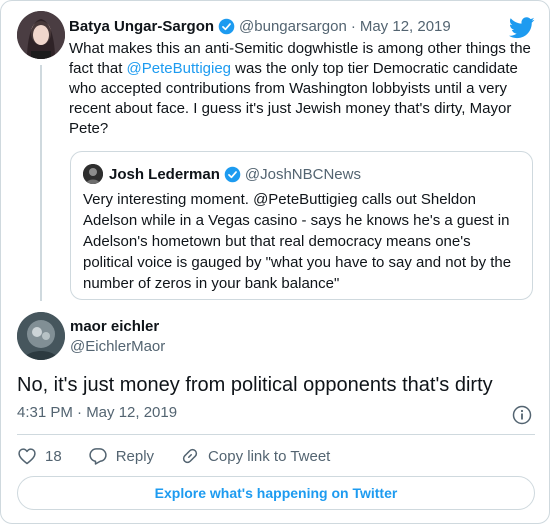 This screenshot has height=524, width=550. Describe the element at coordinates (93, 174) in the screenshot. I see `quoted-author-avatar` at that location.